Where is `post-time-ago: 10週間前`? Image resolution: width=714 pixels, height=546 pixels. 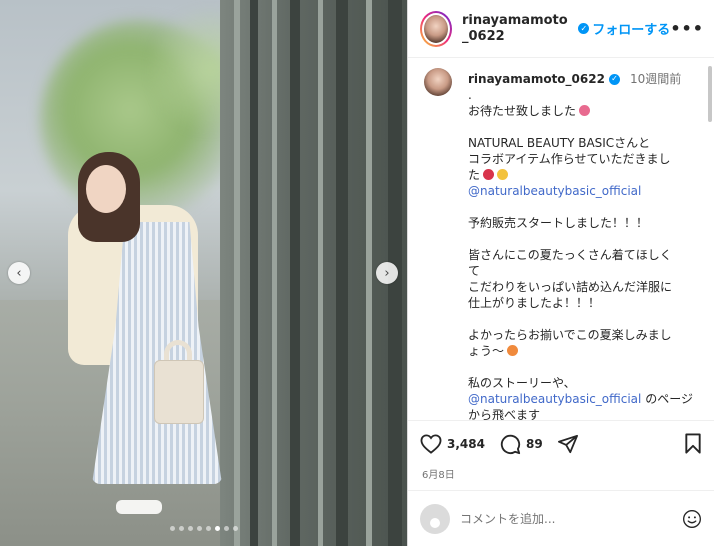 post-time-ago: 10週間前 is located at coordinates (655, 79).